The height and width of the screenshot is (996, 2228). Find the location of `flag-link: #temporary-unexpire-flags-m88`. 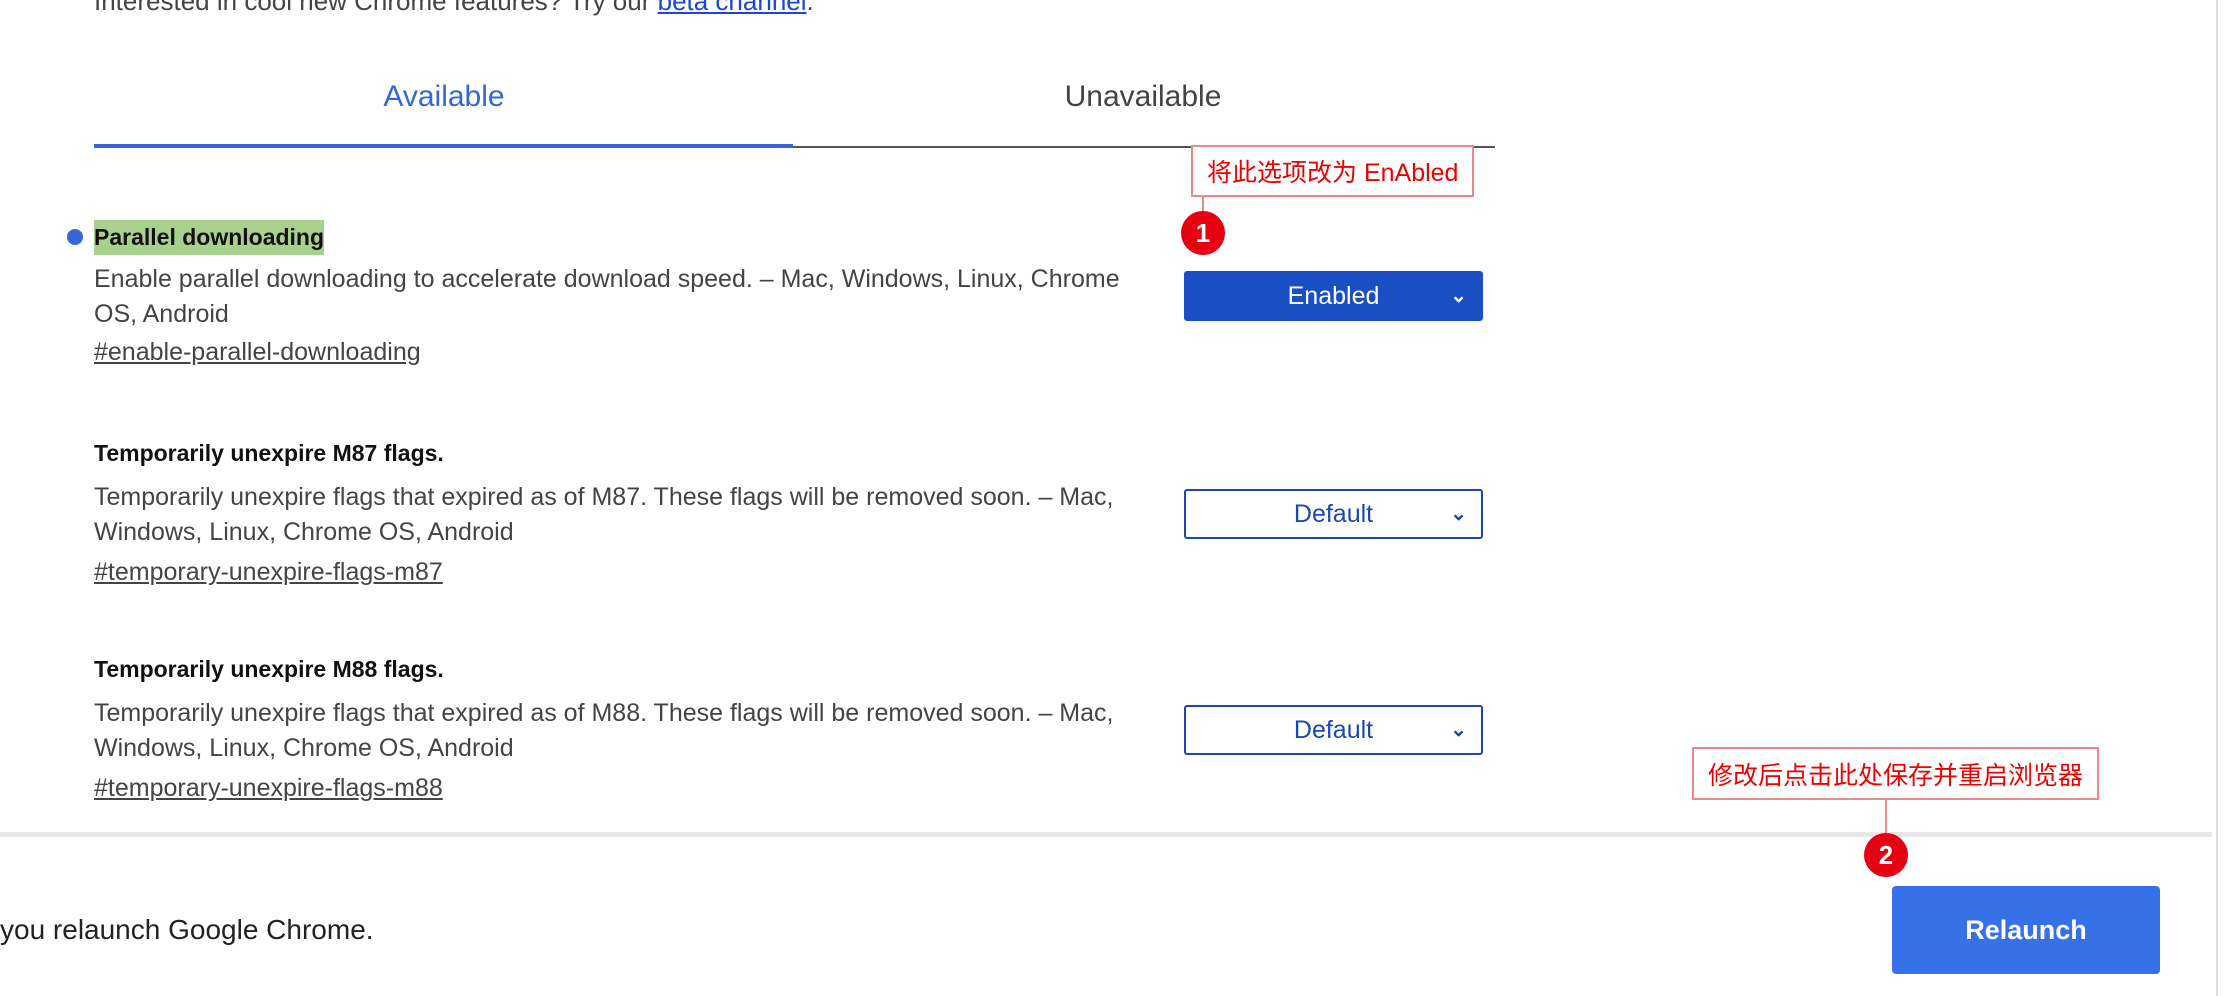

flag-link: #temporary-unexpire-flags-m88 is located at coordinates (268, 788).